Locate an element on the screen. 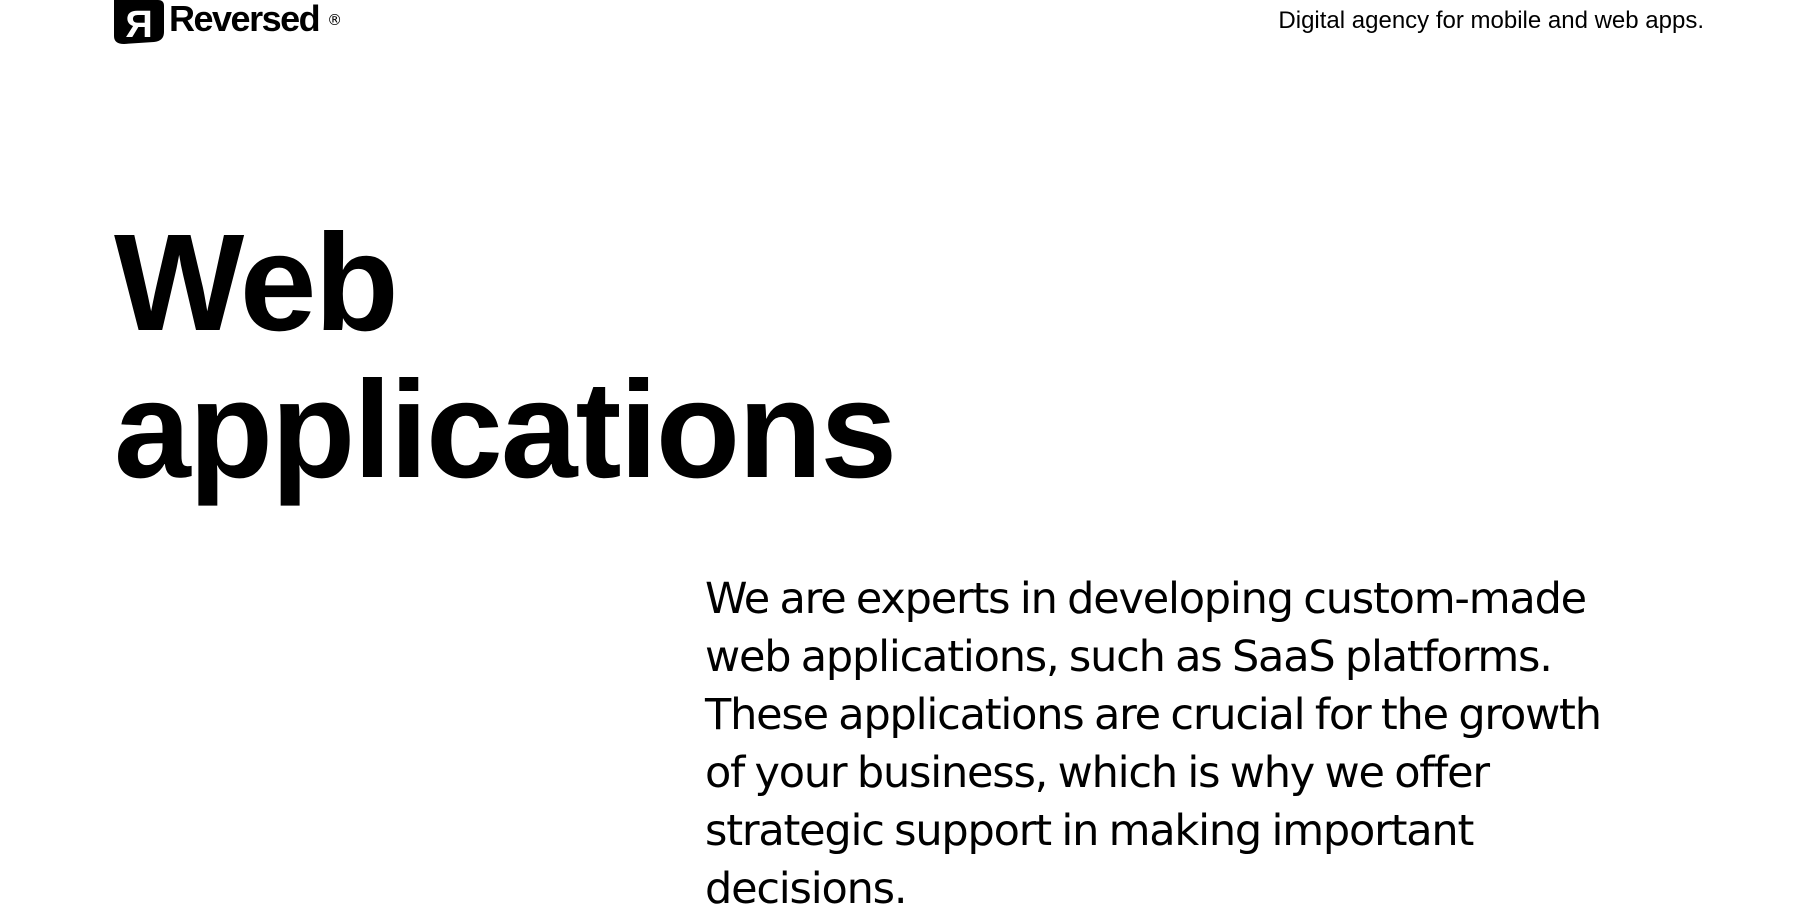  svg-text: R is located at coordinates (138, 24).